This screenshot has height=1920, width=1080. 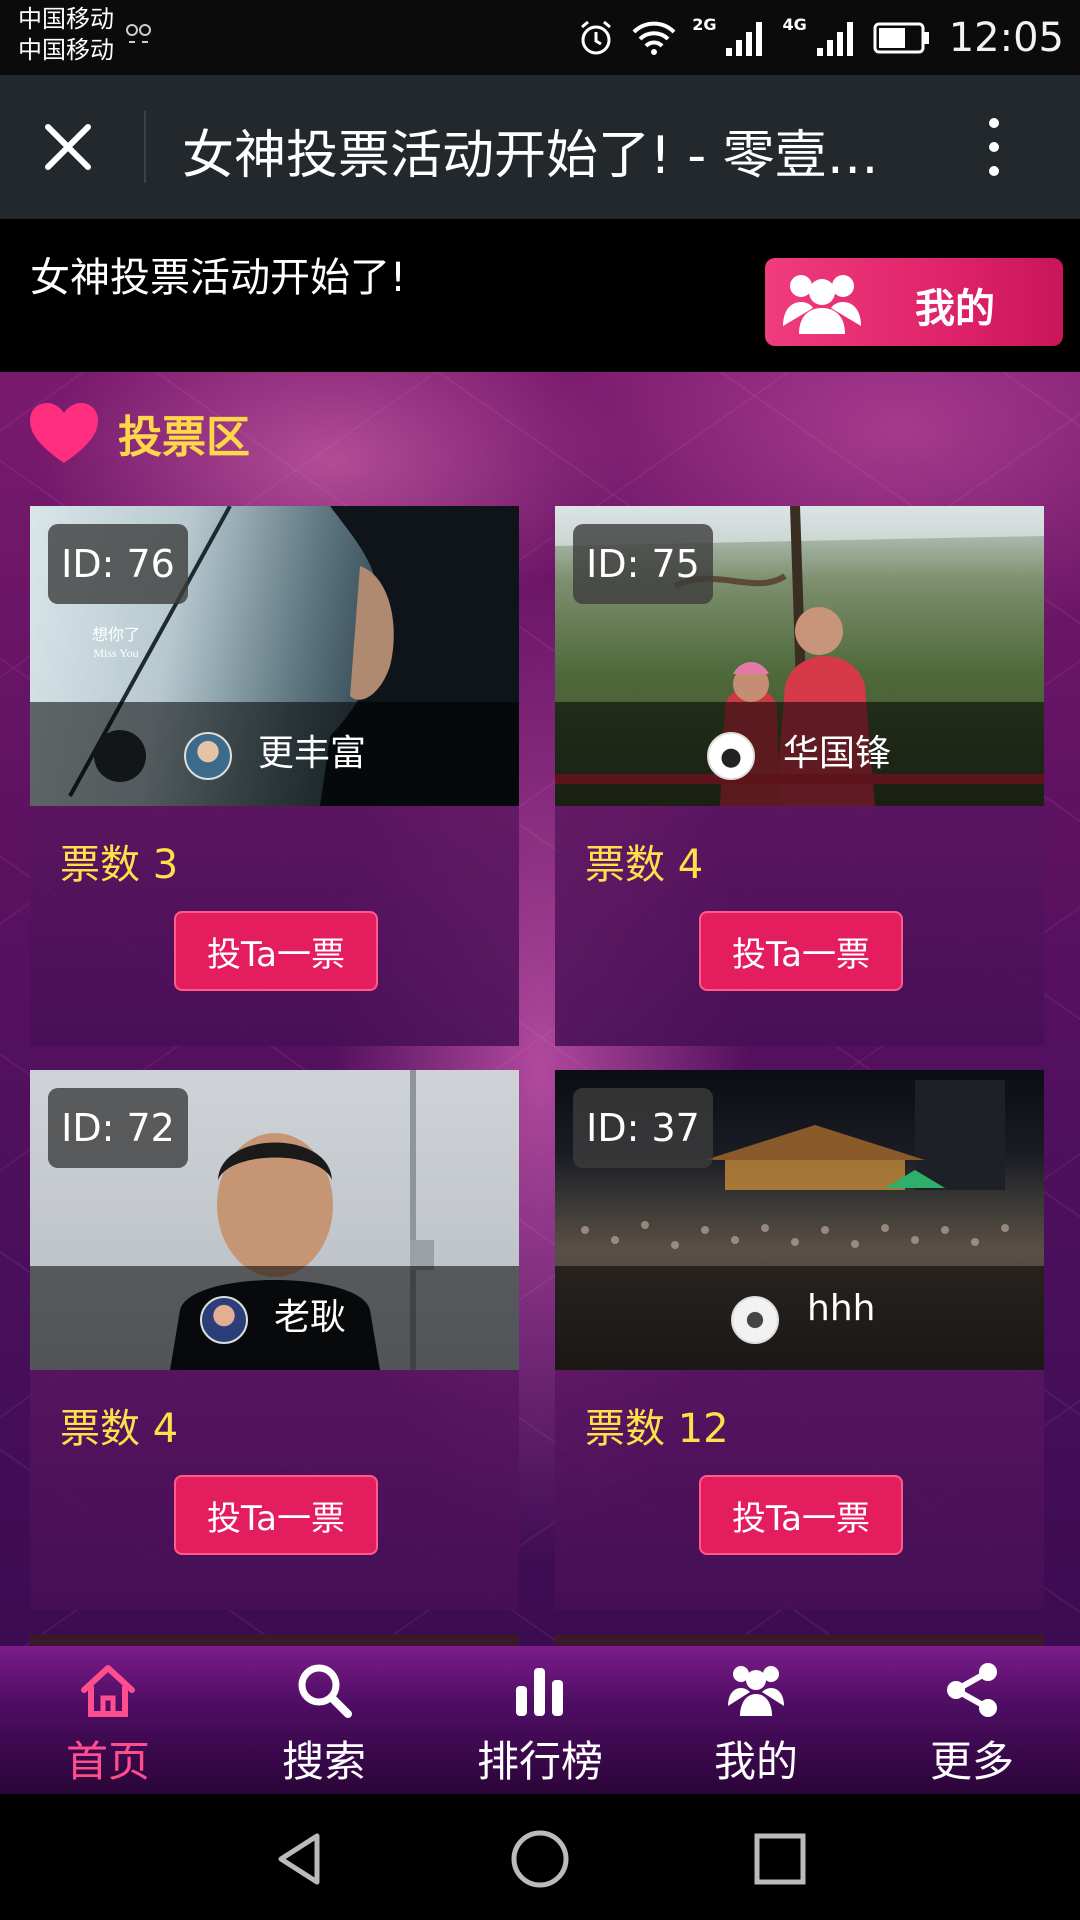 I want to click on home-nav-button, so click(x=540, y=1859).